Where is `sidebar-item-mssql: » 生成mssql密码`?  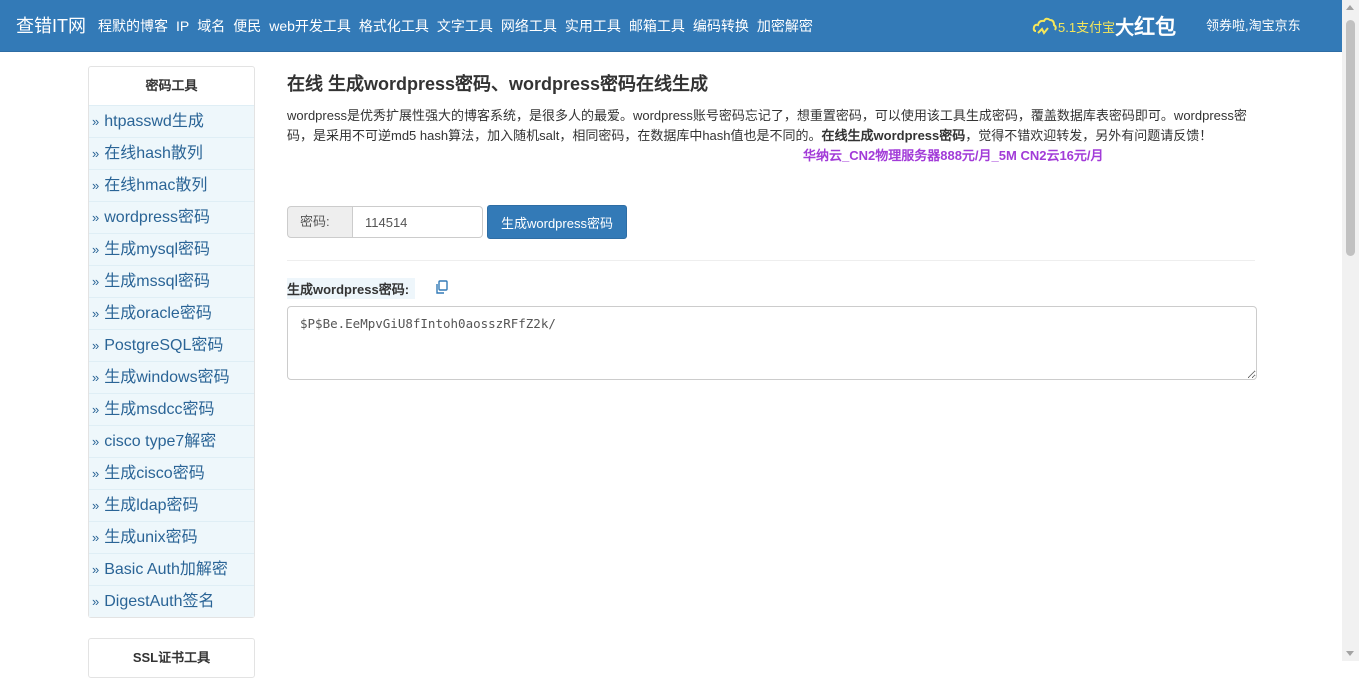 sidebar-item-mssql: » 生成mssql密码 is located at coordinates (171, 281).